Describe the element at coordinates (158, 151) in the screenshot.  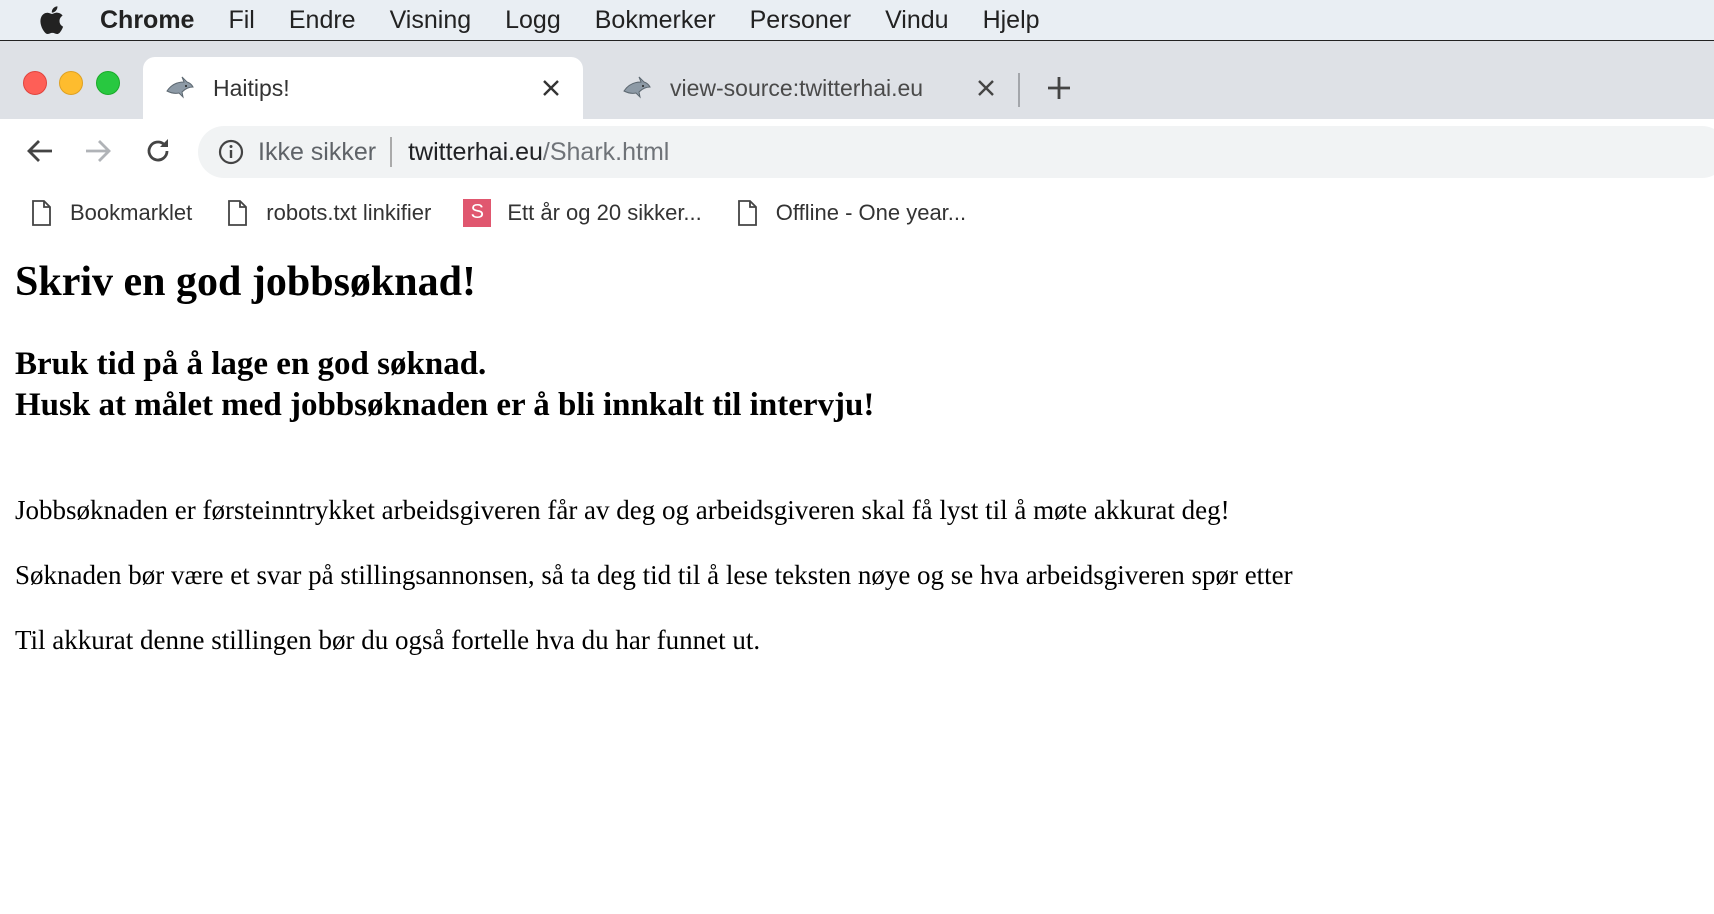
I see `reload-button` at that location.